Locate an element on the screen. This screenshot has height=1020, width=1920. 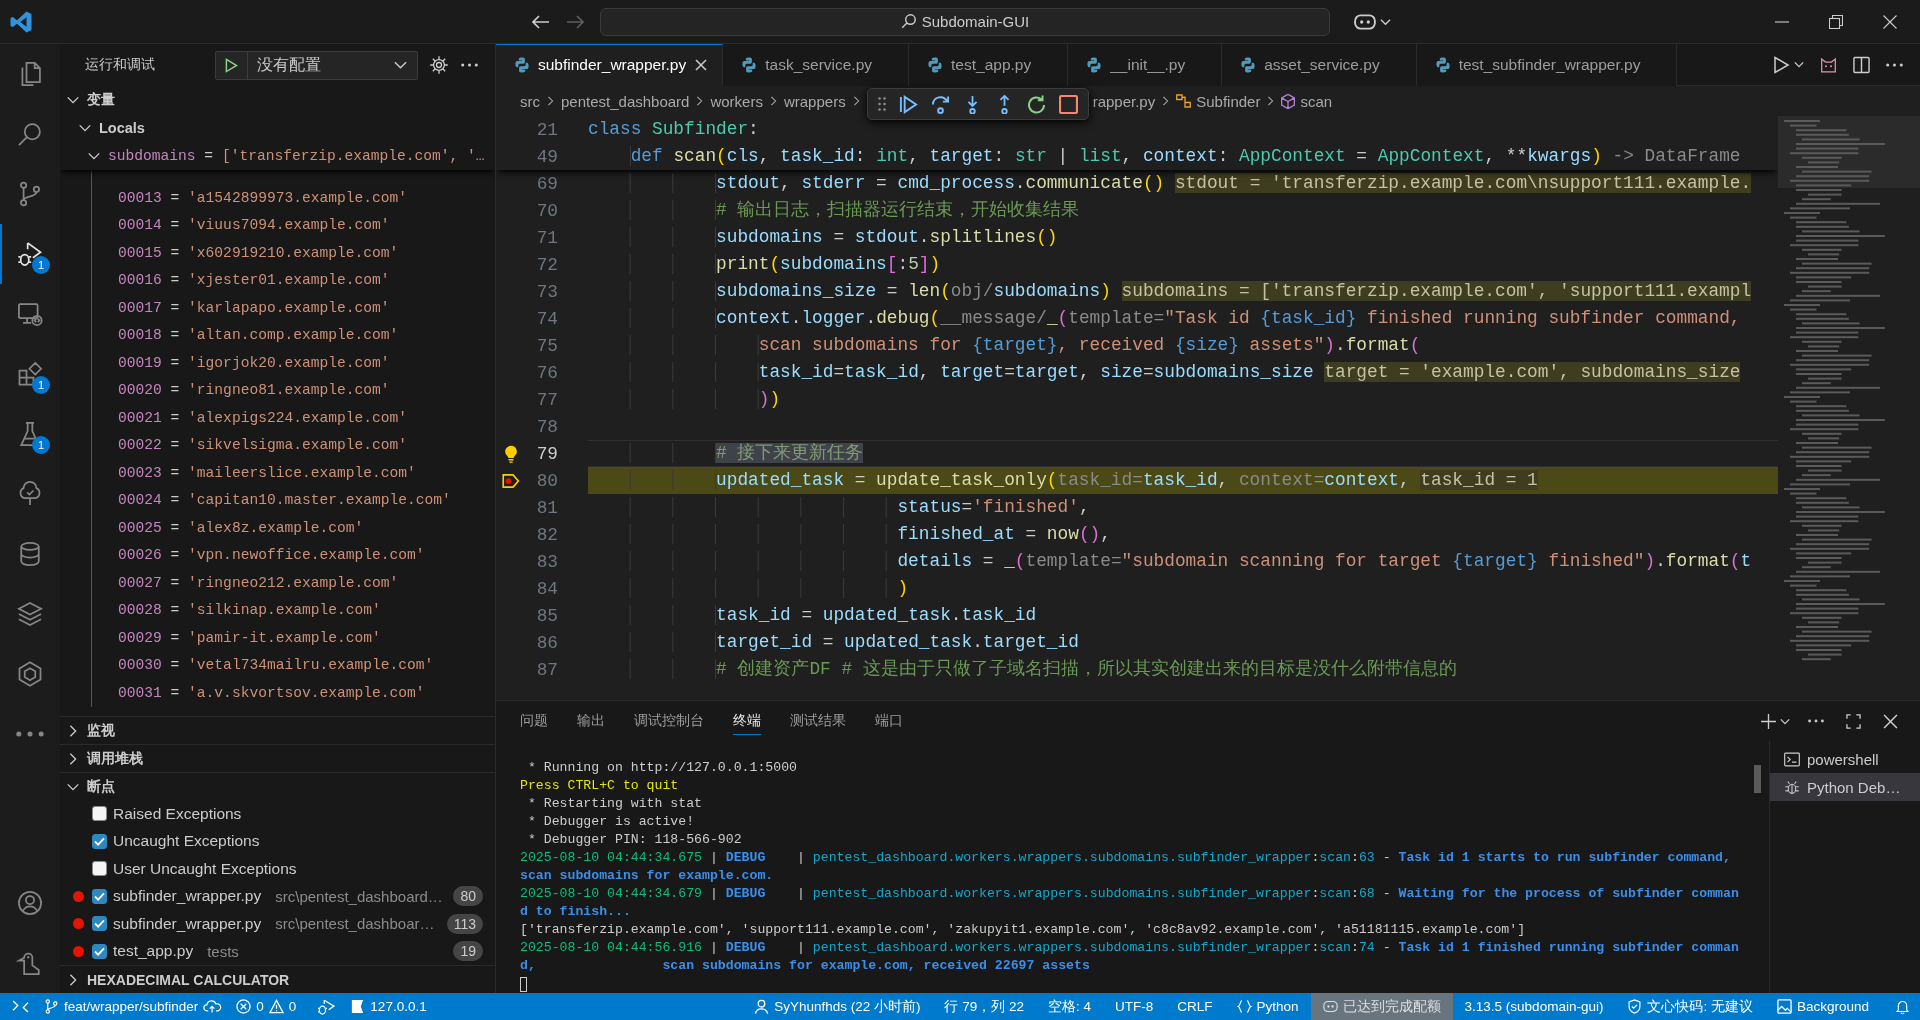
search-icon is located at coordinates (30, 134).